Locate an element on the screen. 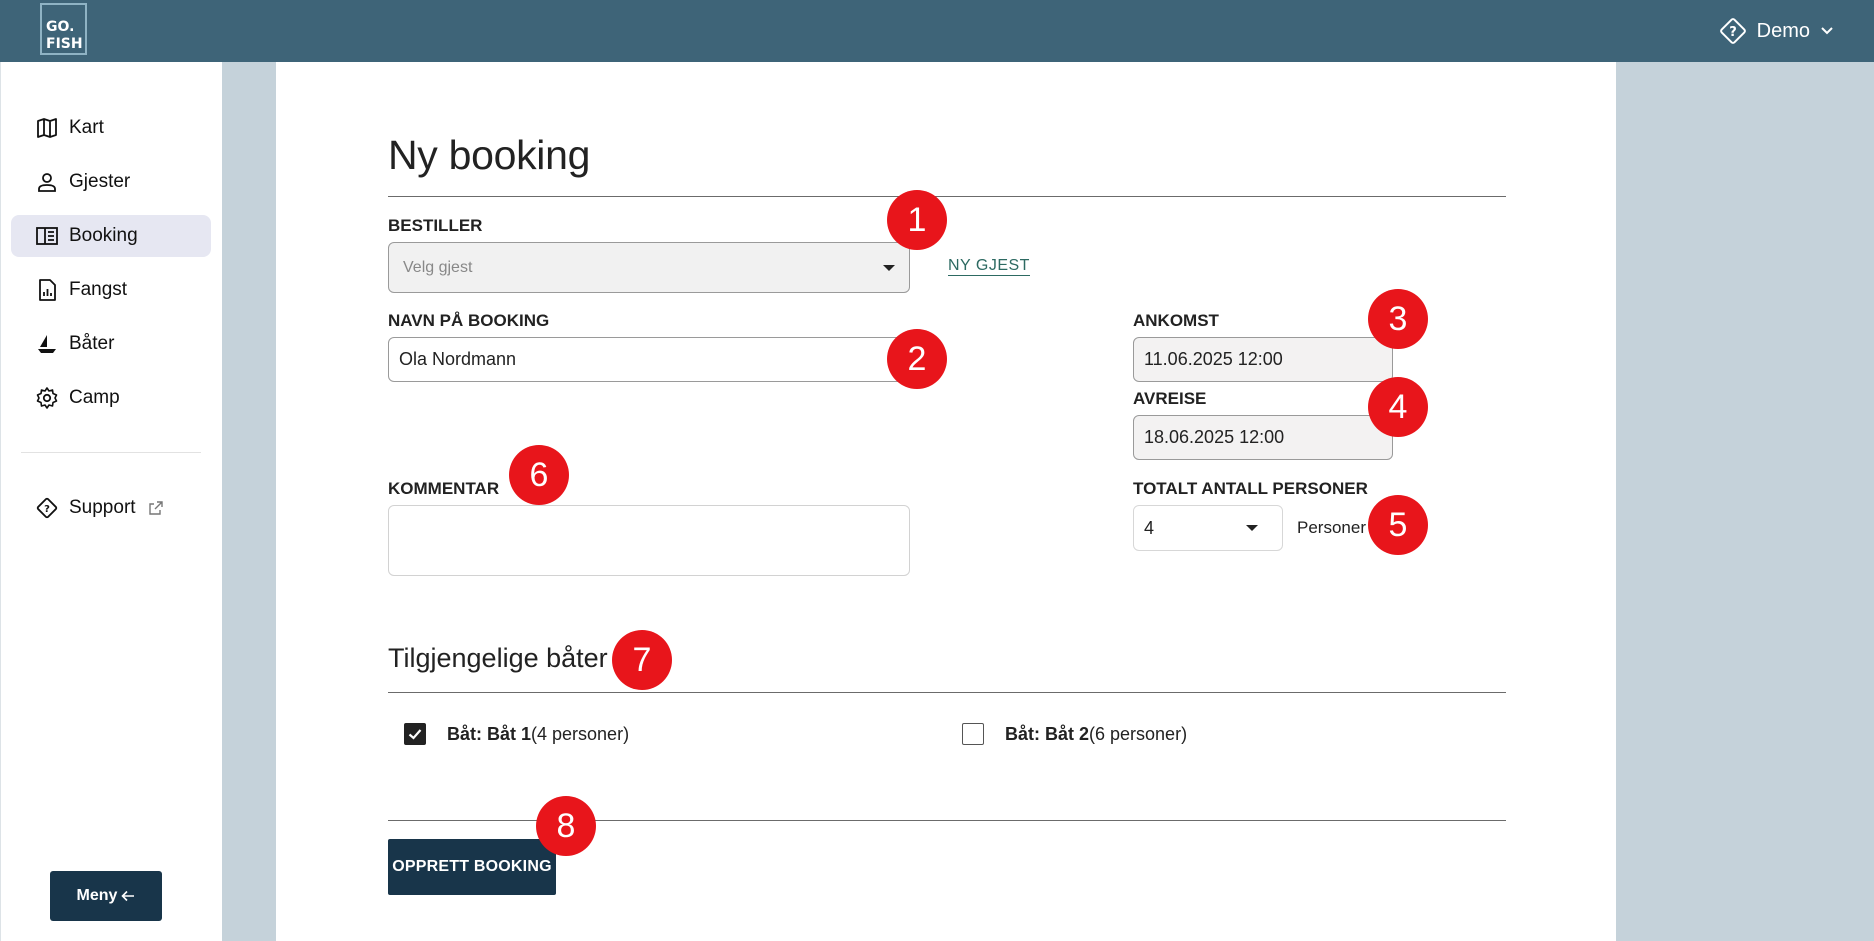 The image size is (1874, 941). annotation-marker-7: 7 is located at coordinates (642, 660).